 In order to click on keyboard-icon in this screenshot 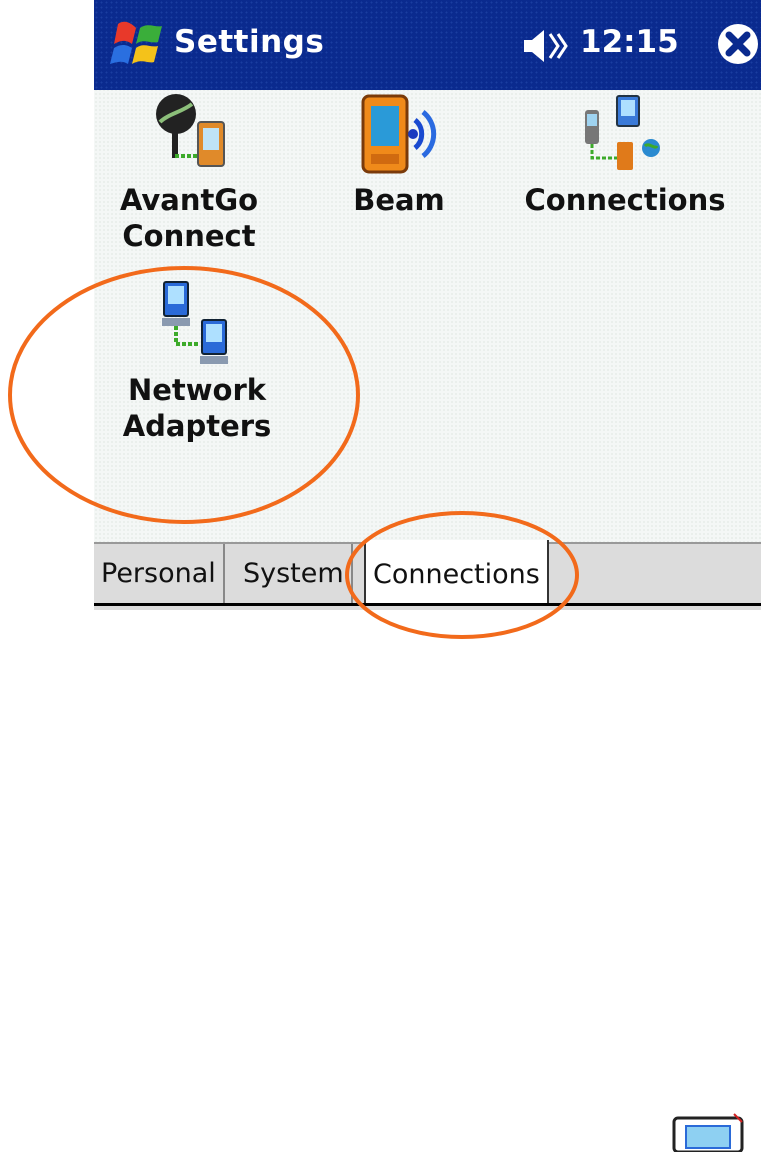, I will do `click(708, 1132)`.